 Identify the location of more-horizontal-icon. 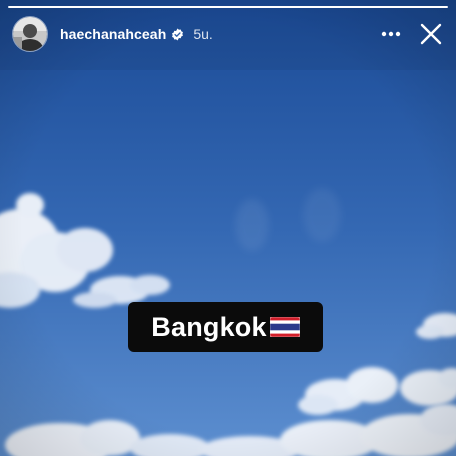
(391, 34).